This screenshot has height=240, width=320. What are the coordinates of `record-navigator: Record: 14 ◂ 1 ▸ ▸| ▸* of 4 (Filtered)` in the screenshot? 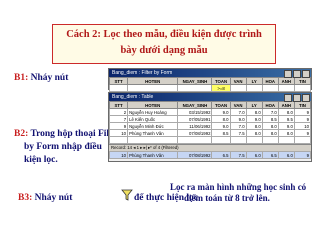 It's located at (210, 147).